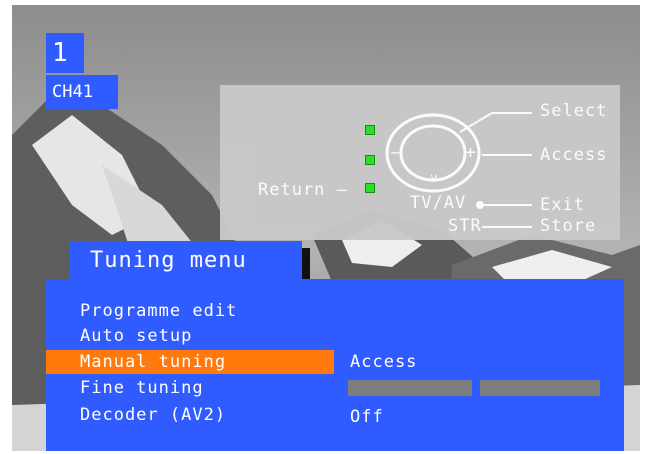 This screenshot has width=660, height=454. Describe the element at coordinates (471, 152) in the screenshot. I see `plus-icon: +` at that location.